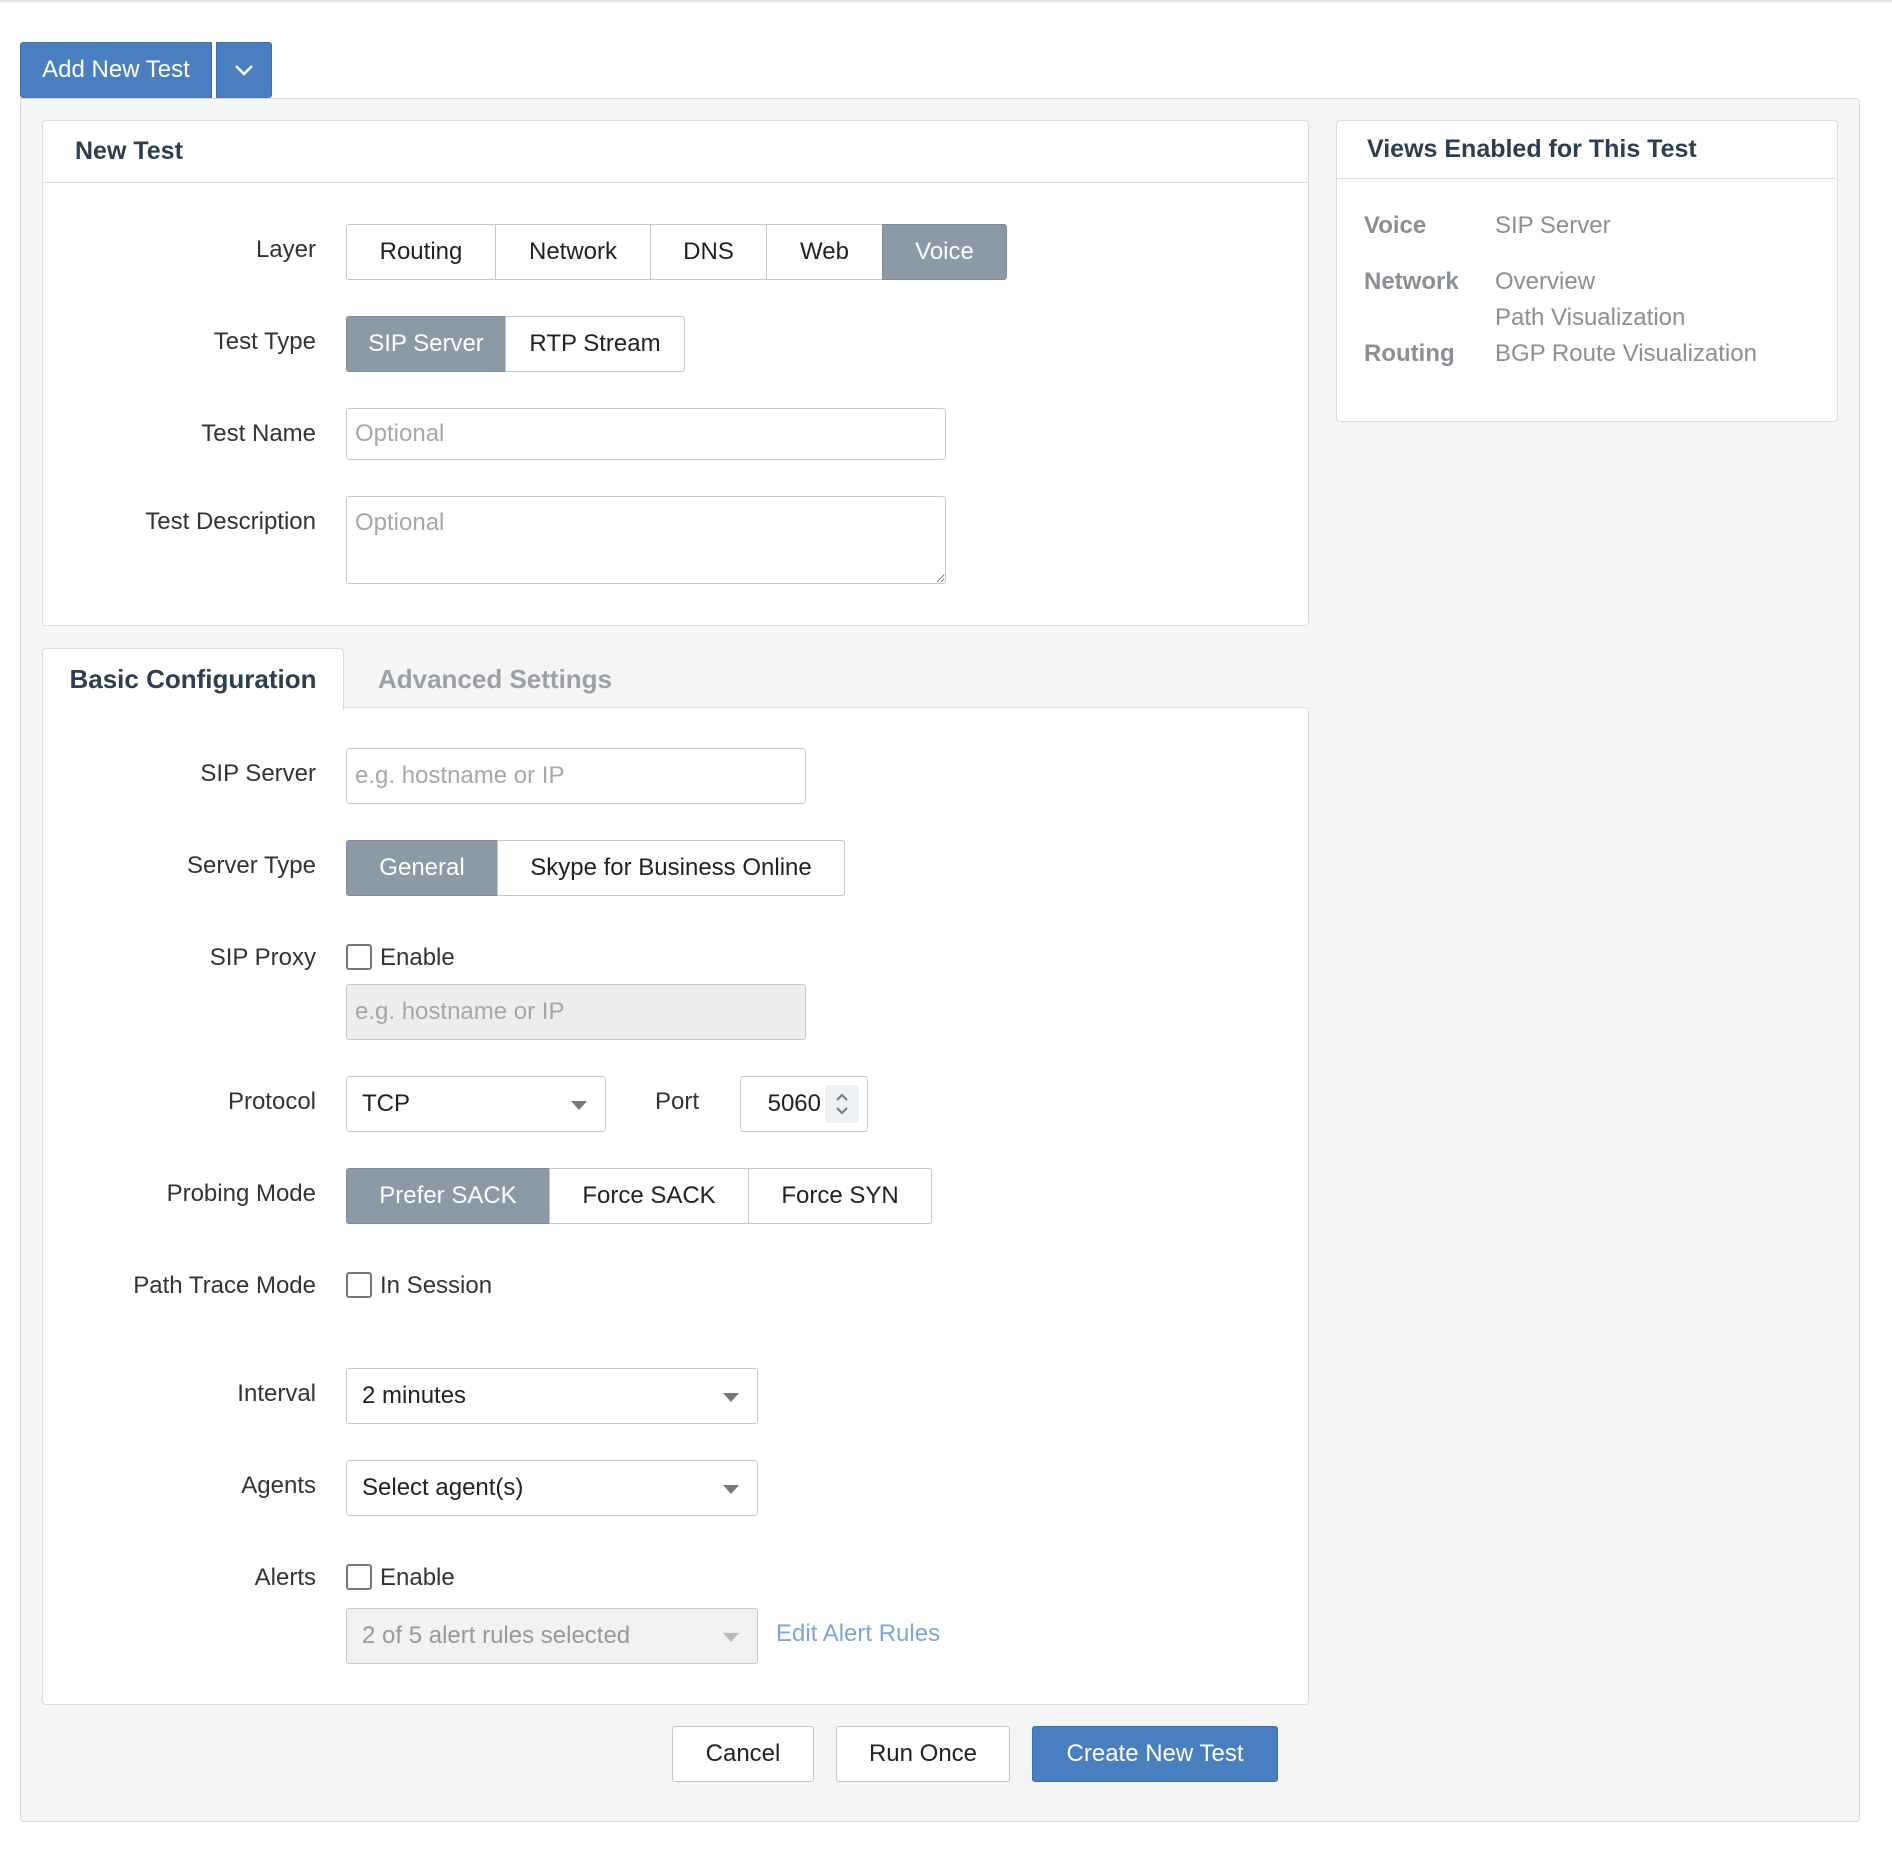 Image resolution: width=1892 pixels, height=1860 pixels. I want to click on edit-alert-rules-link: Edit Alert Rules, so click(858, 1634).